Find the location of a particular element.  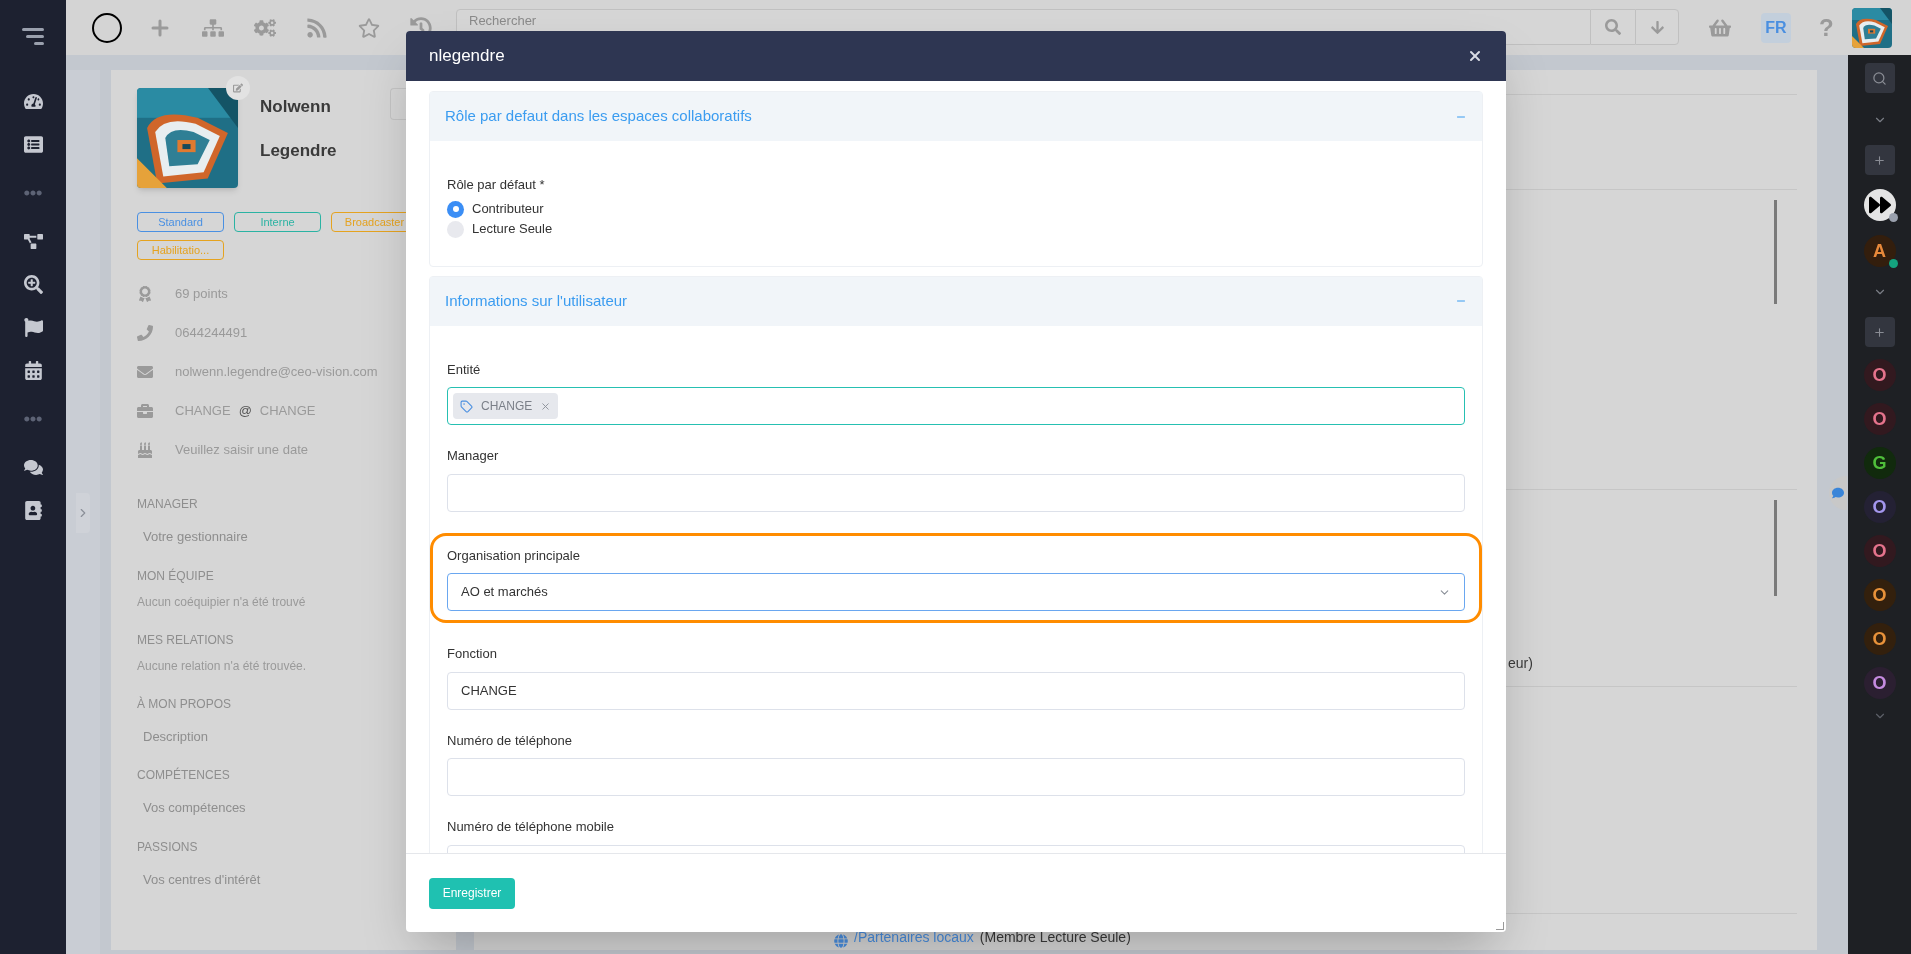

section-title: Rôle par defaut dans les espaces collaboratifs is located at coordinates (599, 116).